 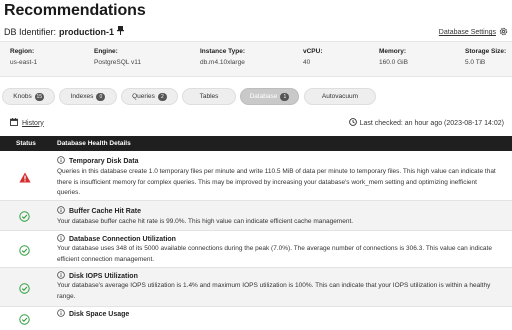 I want to click on pin-icon, so click(x=121, y=31).